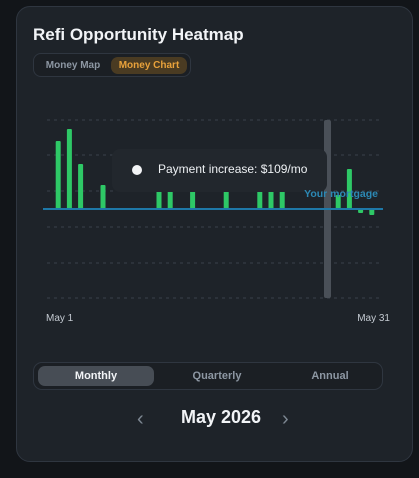 This screenshot has width=419, height=478. What do you see at coordinates (330, 376) in the screenshot?
I see `period-annual-button: Annual` at bounding box center [330, 376].